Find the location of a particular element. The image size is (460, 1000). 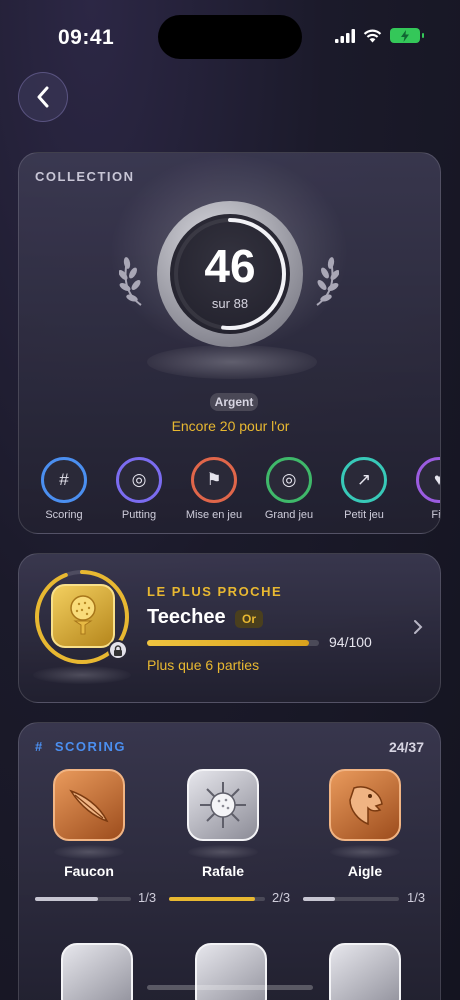

collection-ring: 46 sur 88 is located at coordinates (230, 274).